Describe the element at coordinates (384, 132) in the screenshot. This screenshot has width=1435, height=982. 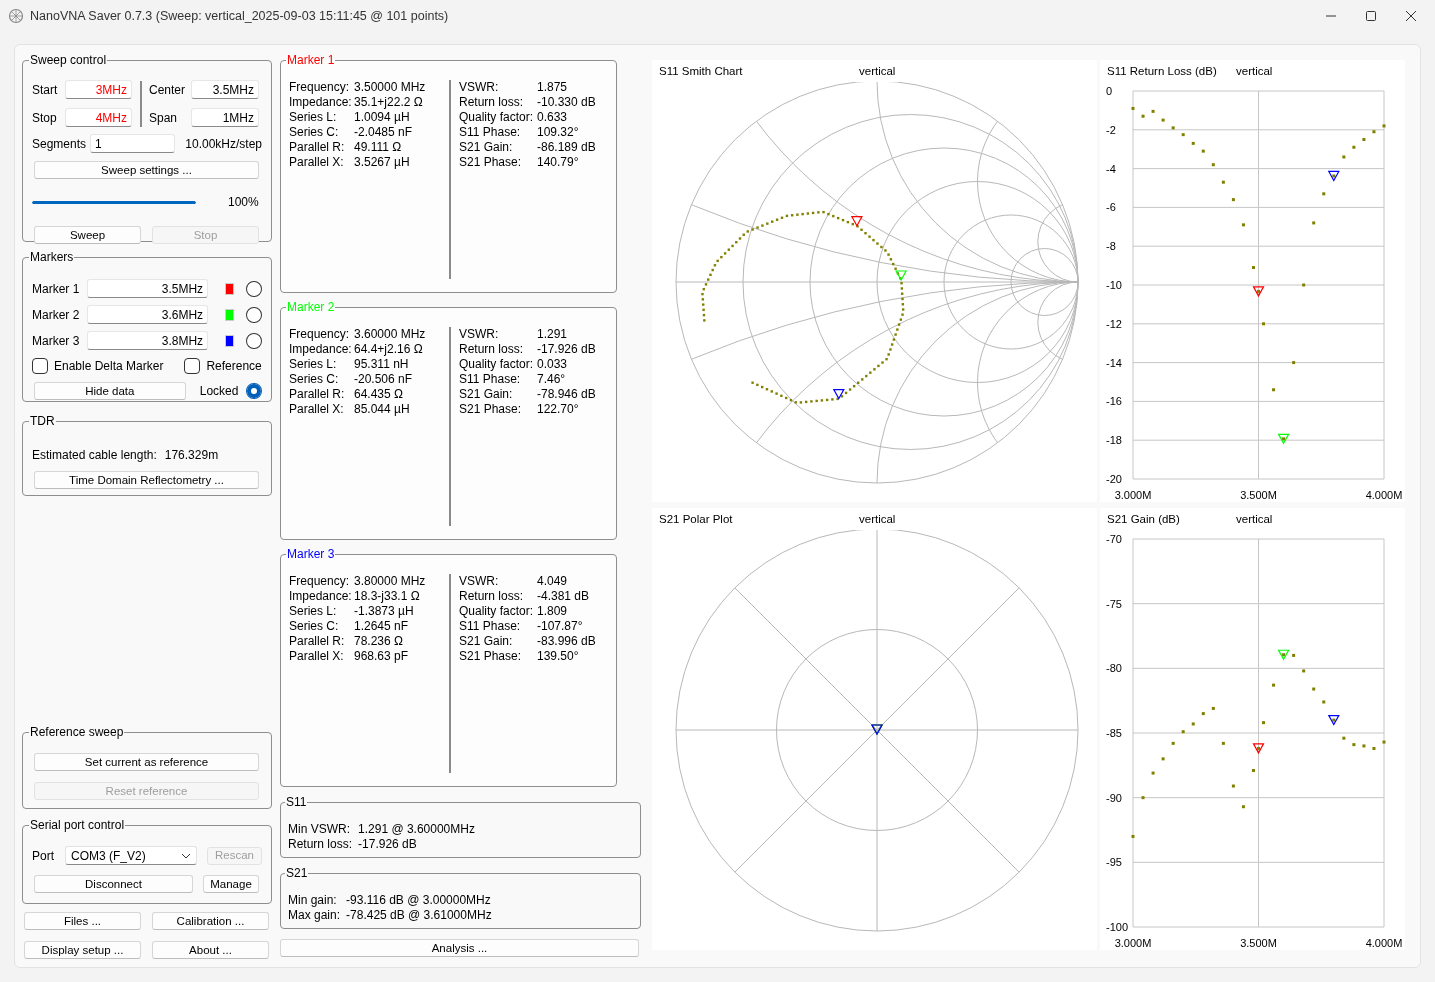
I see `field-value: -2.0485 nF` at that location.